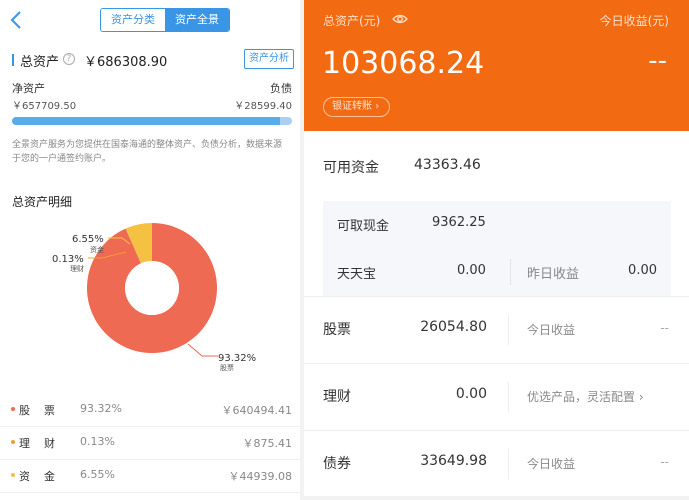  I want to click on donut-label-stock-pct: 93.32%, so click(237, 358).